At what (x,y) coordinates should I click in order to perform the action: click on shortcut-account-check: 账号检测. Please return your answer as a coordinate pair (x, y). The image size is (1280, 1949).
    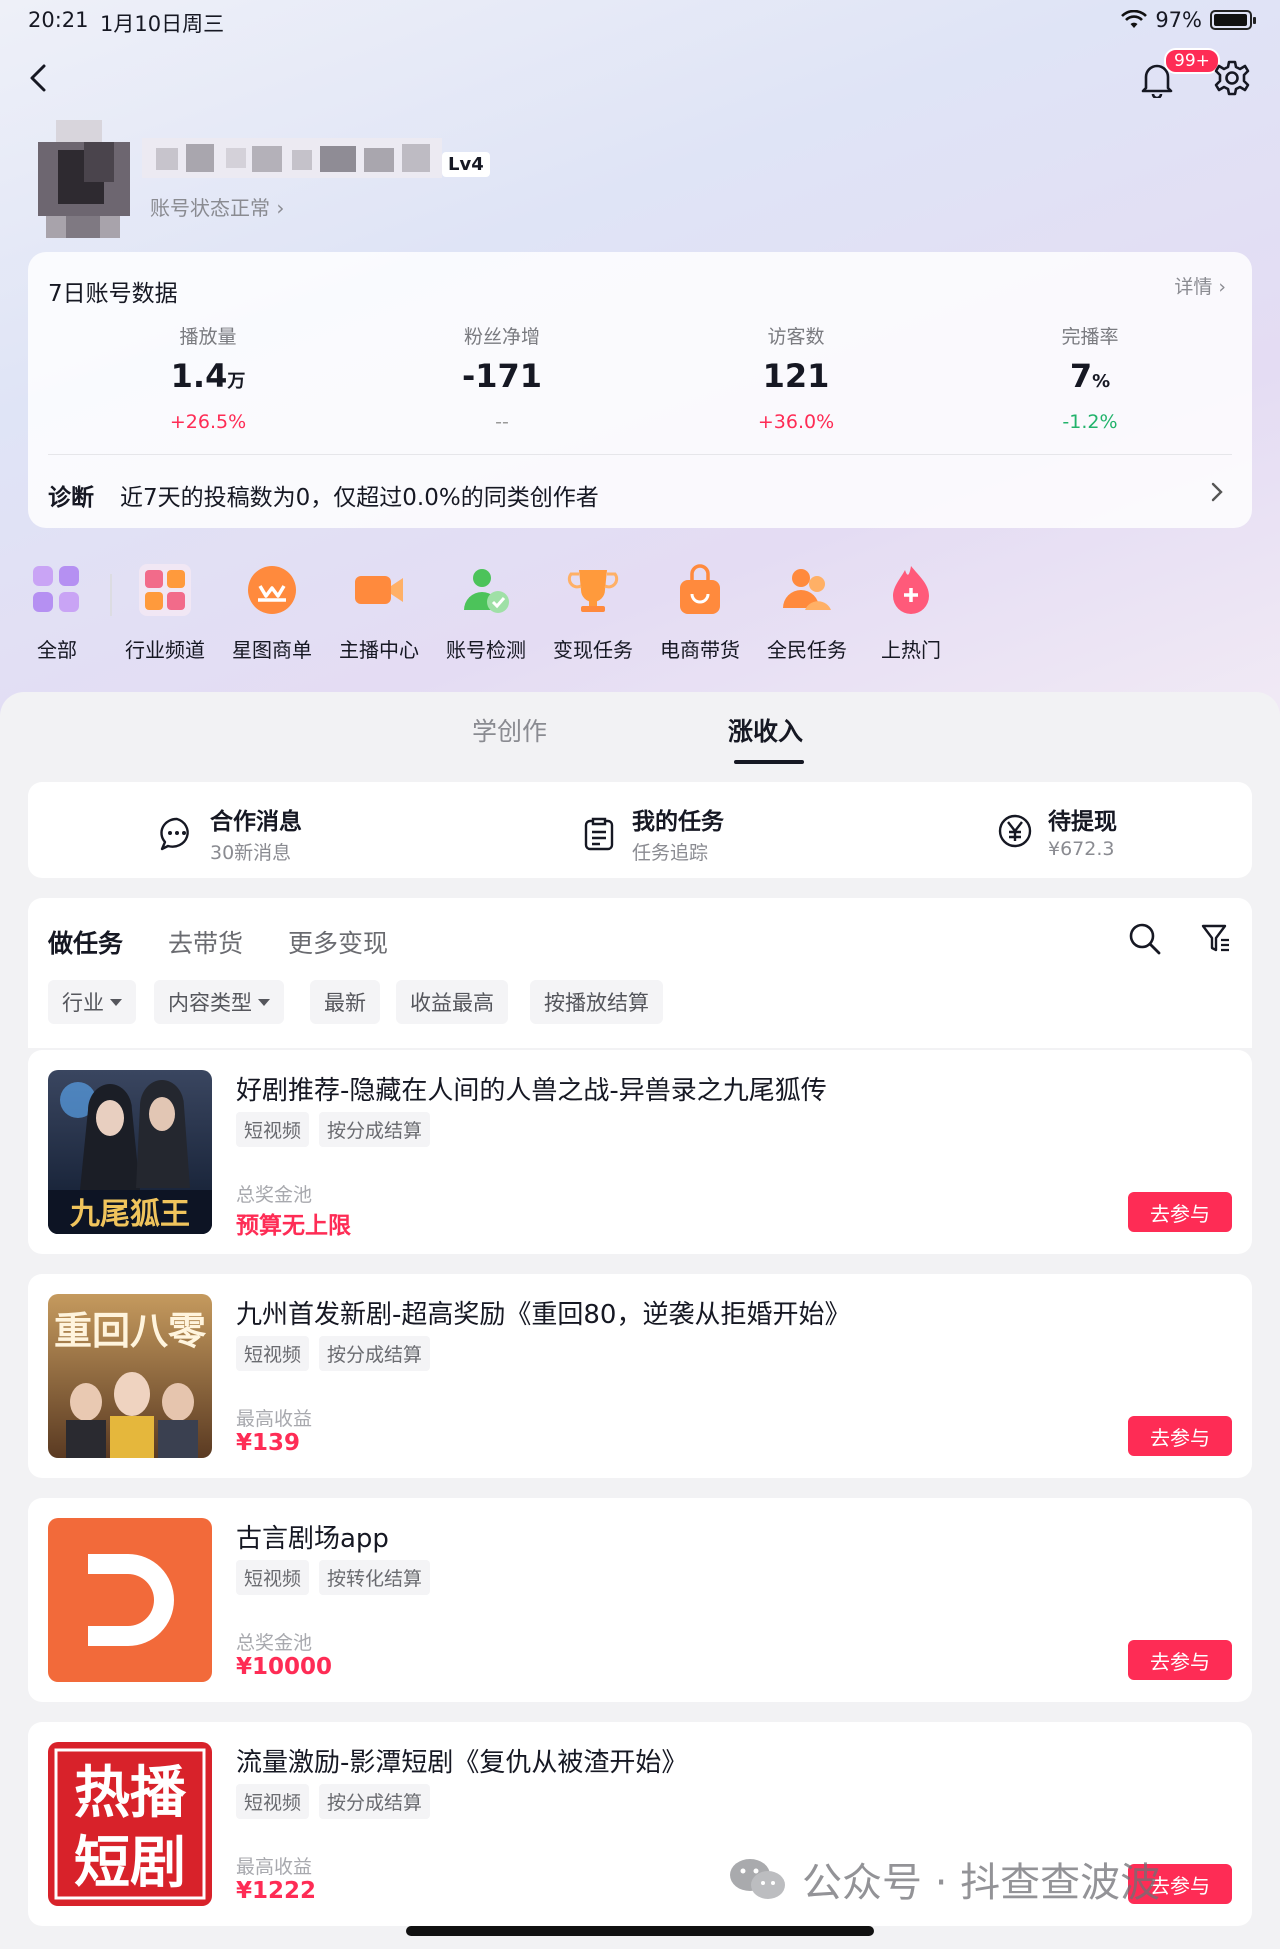
    Looking at the image, I should click on (486, 612).